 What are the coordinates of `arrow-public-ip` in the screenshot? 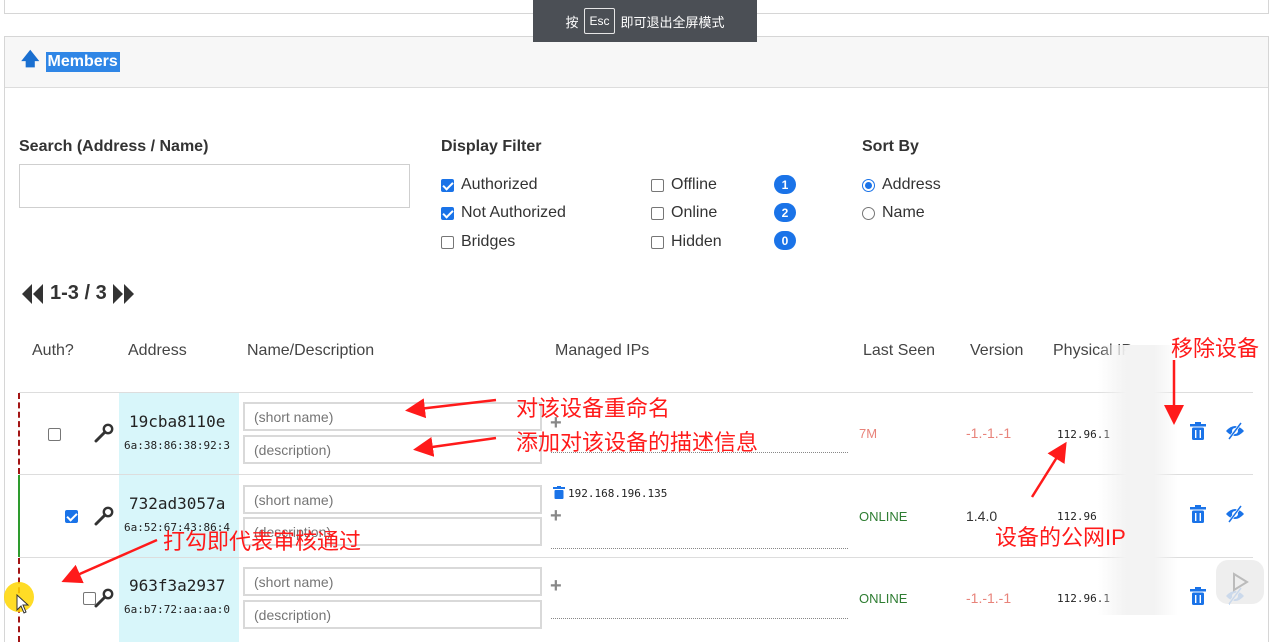 It's located at (1048, 469).